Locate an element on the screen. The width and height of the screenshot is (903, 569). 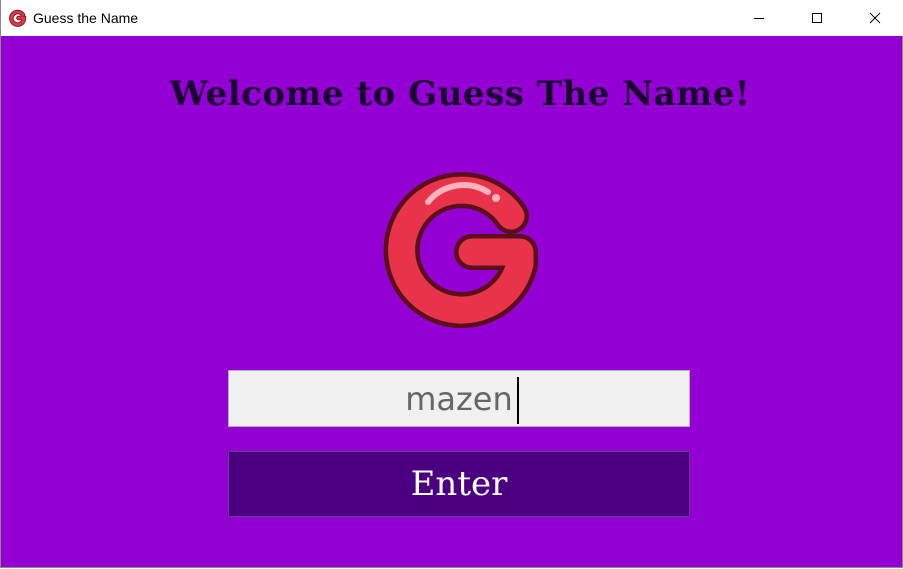
maximize-button is located at coordinates (817, 18).